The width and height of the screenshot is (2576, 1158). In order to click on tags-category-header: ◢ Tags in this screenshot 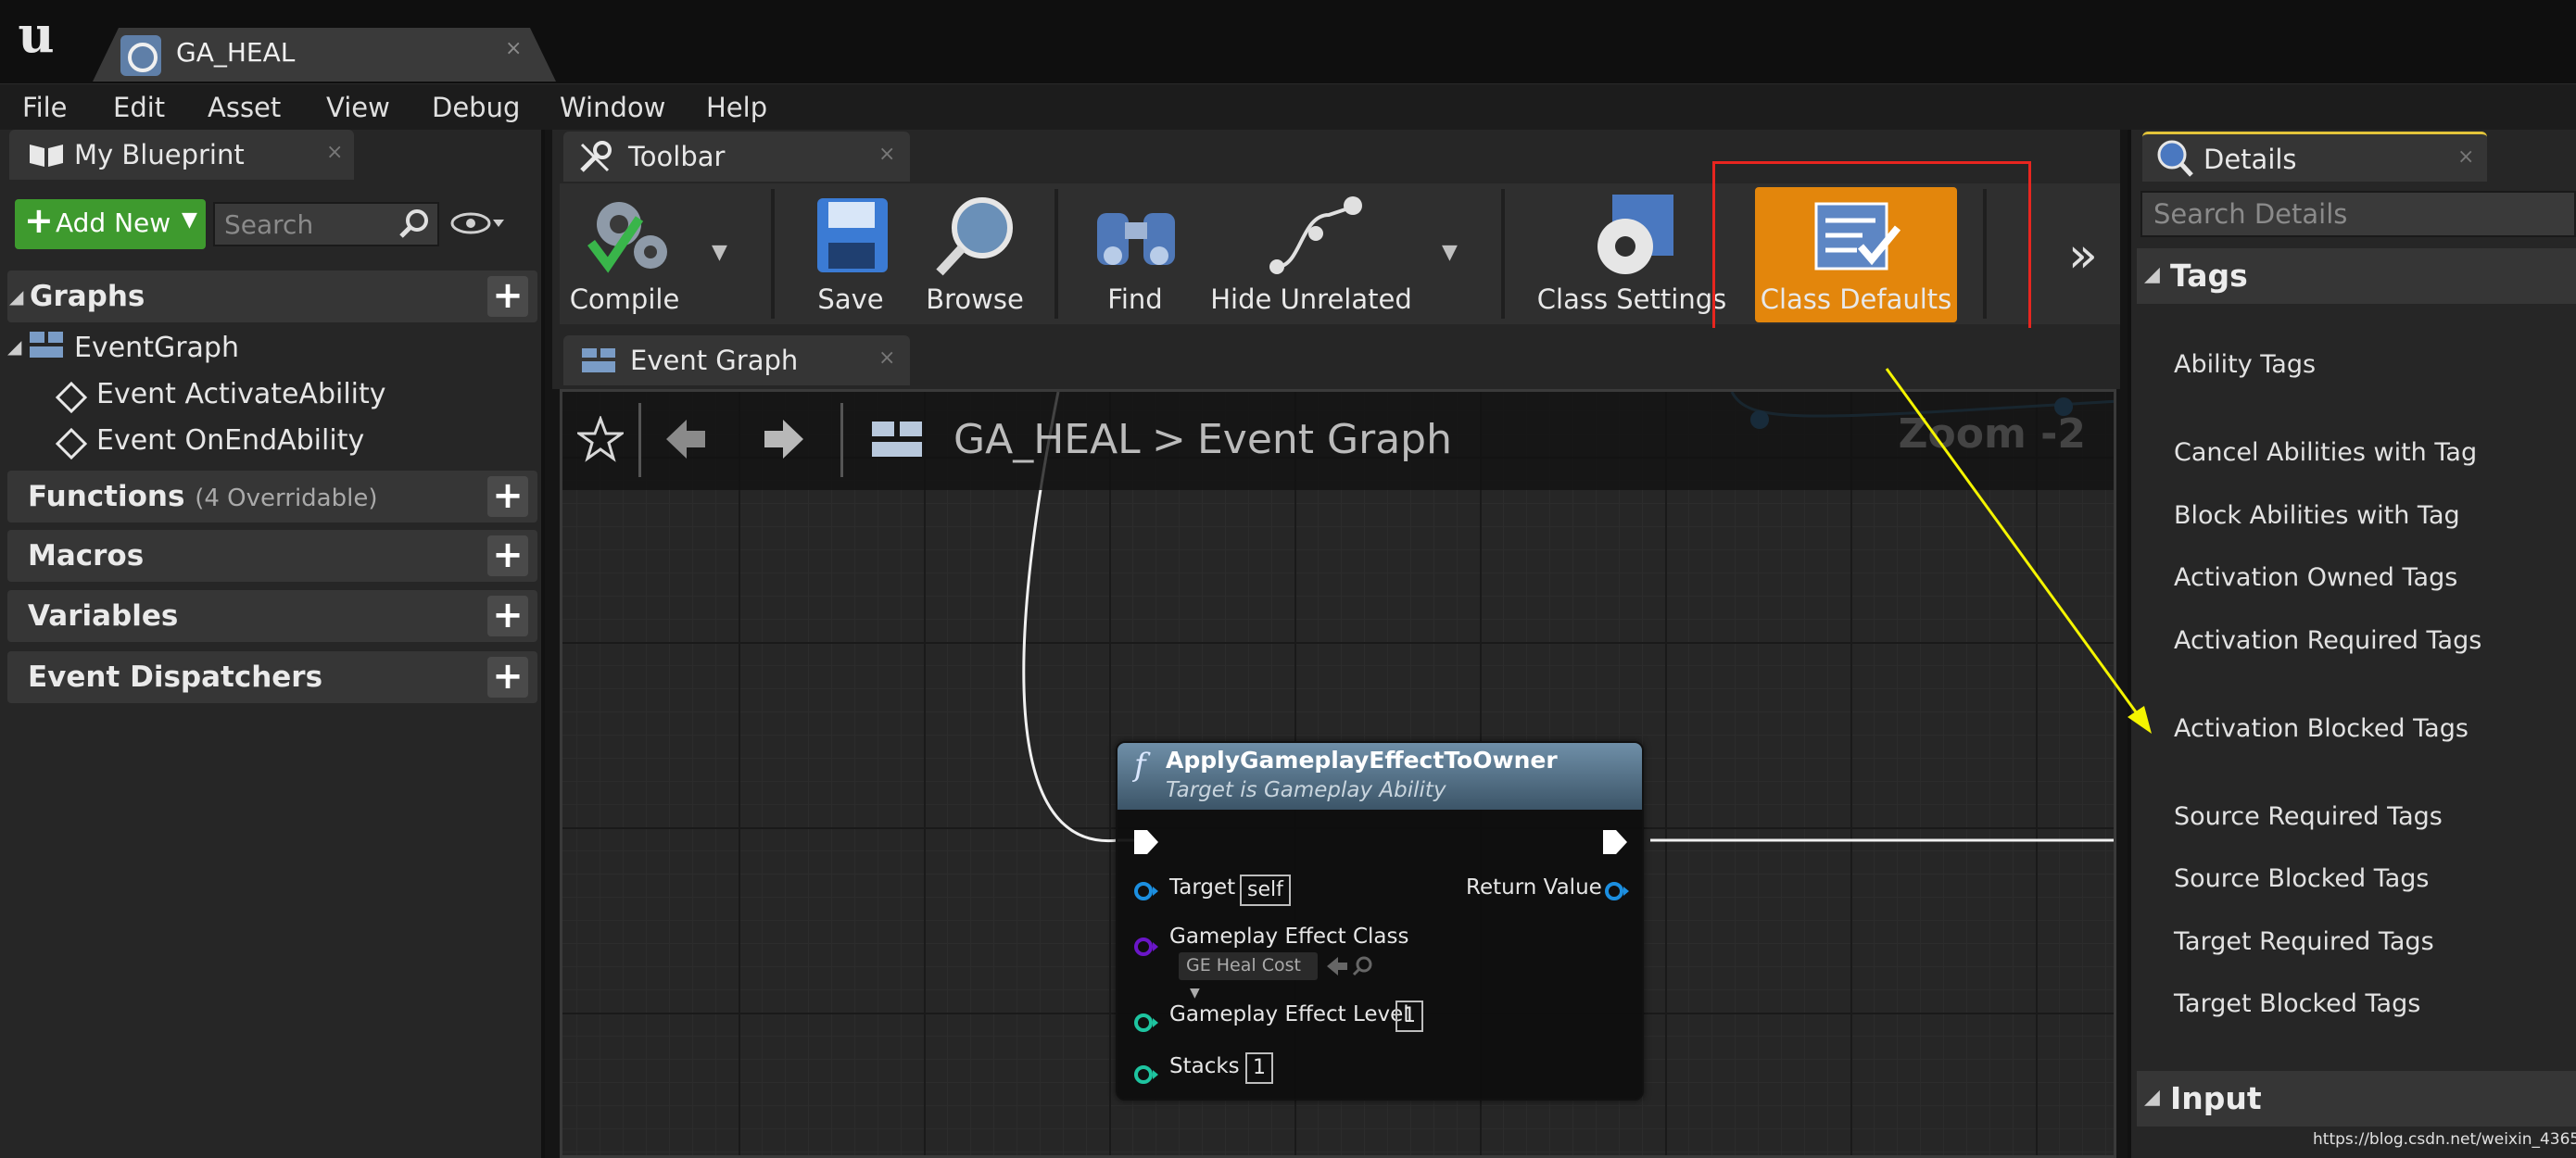, I will do `click(2356, 276)`.